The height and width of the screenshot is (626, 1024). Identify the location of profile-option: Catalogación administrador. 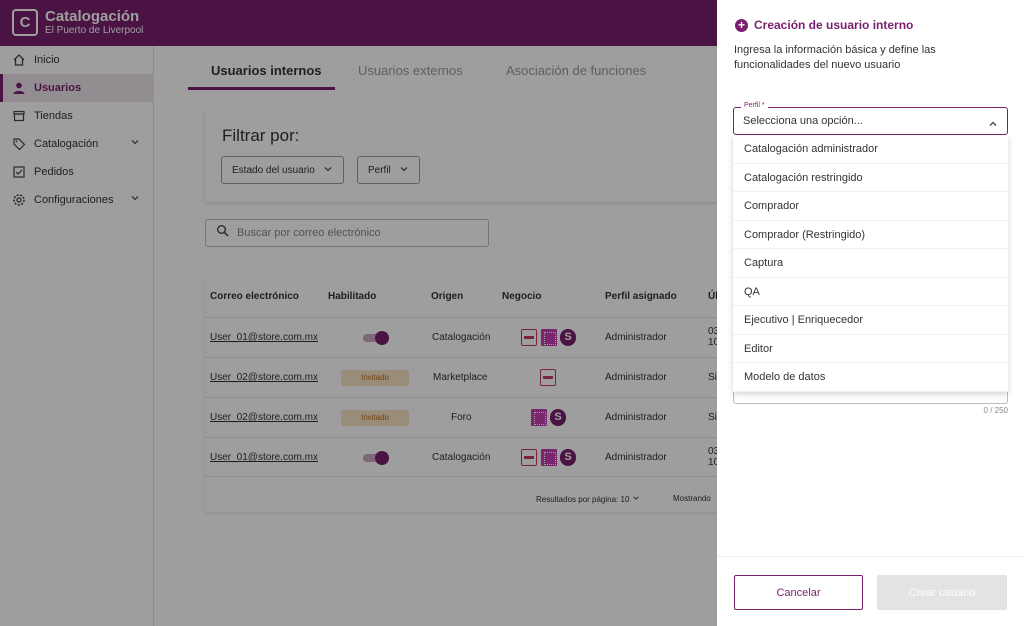
(870, 149).